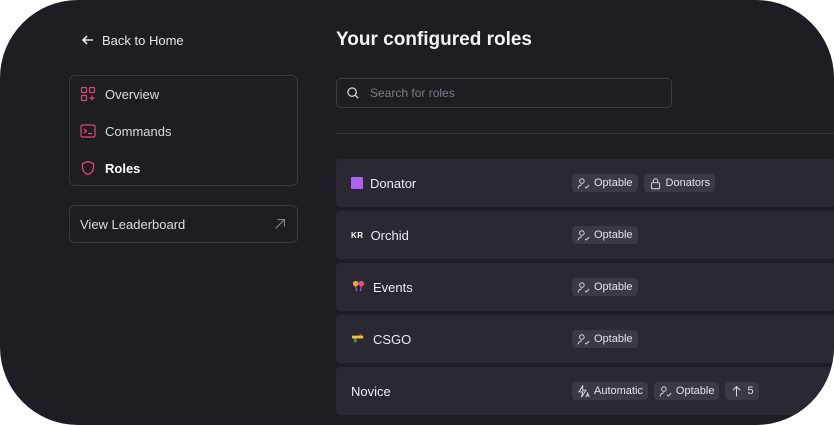 The width and height of the screenshot is (834, 425). What do you see at coordinates (585, 133) in the screenshot?
I see `divider` at bounding box center [585, 133].